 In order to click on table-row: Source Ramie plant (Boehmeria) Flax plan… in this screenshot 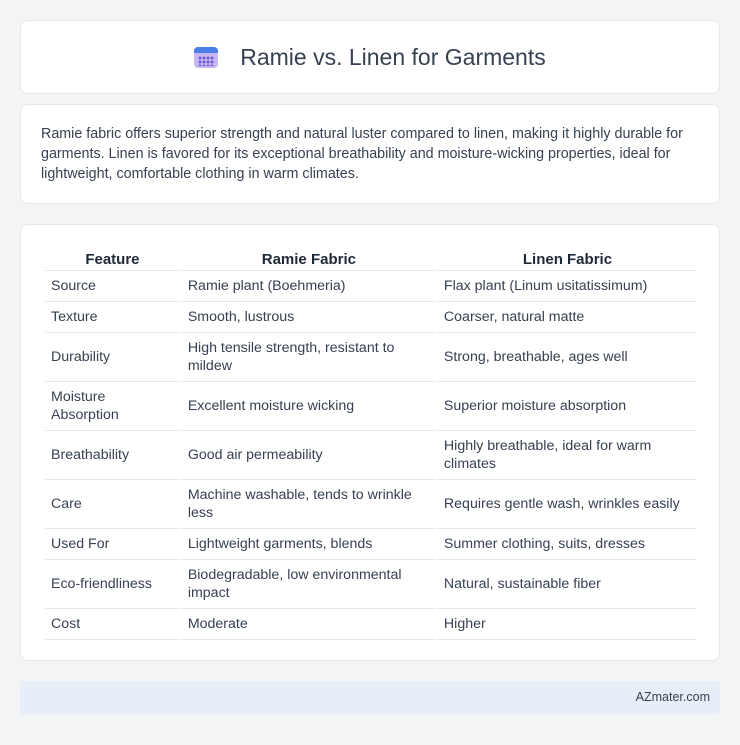, I will do `click(371, 286)`.